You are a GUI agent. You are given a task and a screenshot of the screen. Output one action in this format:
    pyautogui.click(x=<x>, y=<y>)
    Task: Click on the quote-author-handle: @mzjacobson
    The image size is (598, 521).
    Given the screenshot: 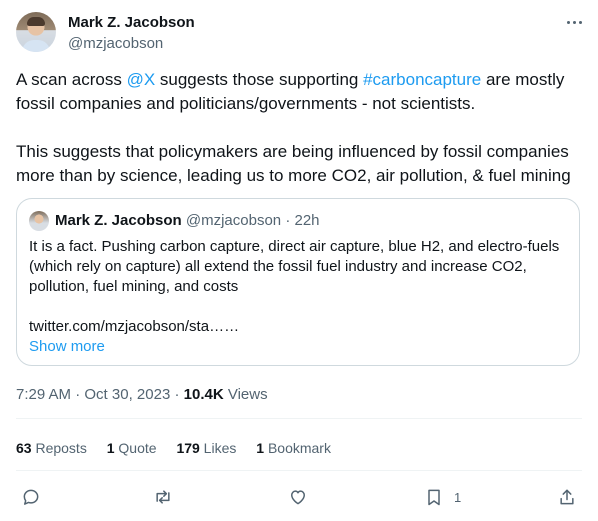 What is the action you would take?
    pyautogui.click(x=233, y=220)
    